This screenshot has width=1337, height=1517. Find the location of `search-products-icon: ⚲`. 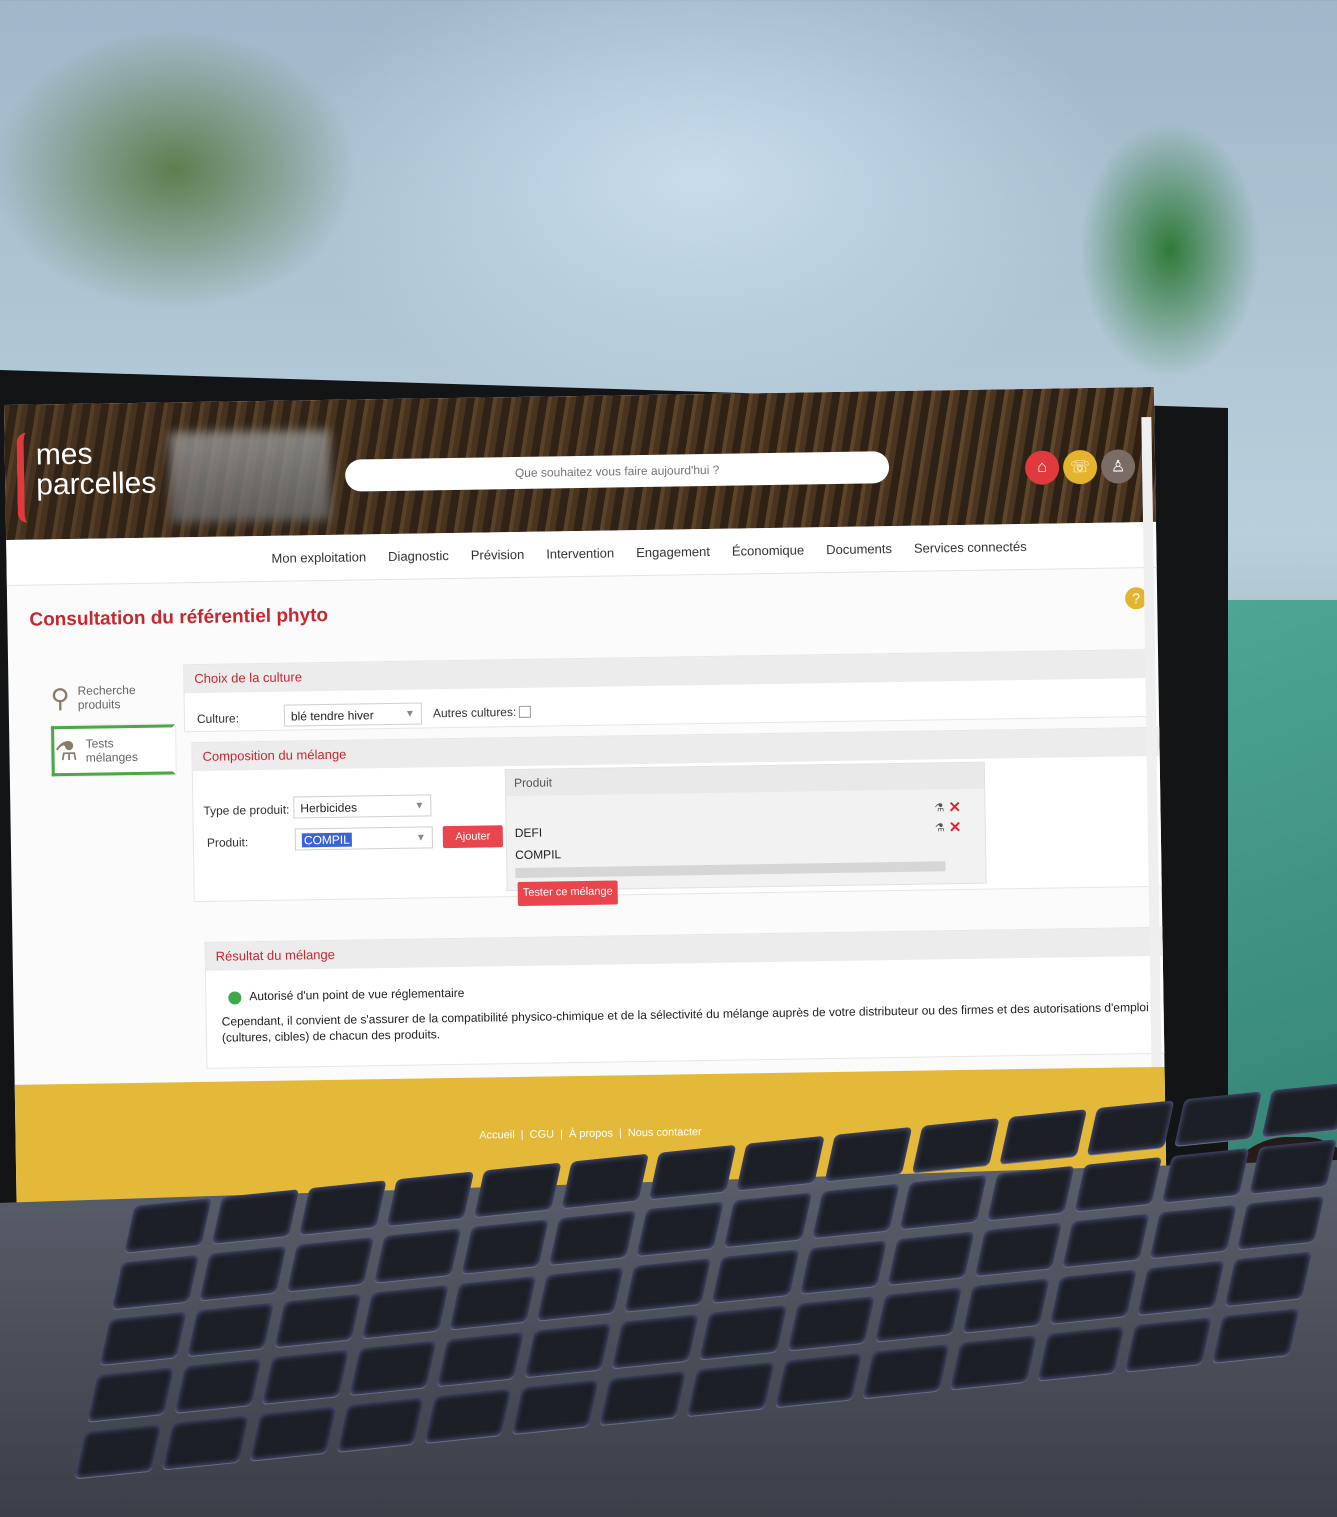

search-products-icon: ⚲ is located at coordinates (60, 698).